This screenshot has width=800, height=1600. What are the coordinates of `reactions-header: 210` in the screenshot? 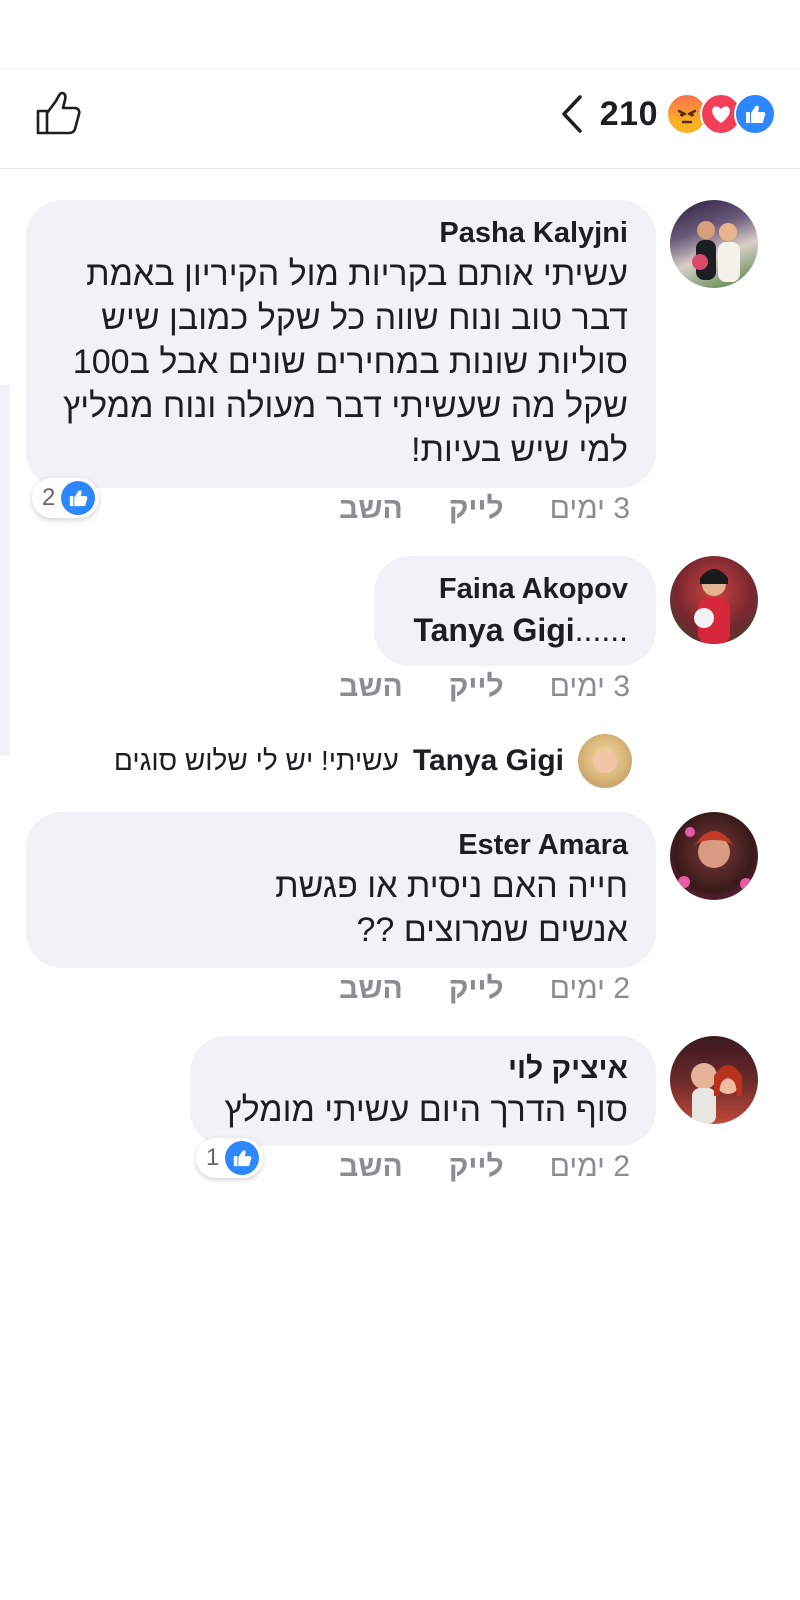 It's located at (400, 118).